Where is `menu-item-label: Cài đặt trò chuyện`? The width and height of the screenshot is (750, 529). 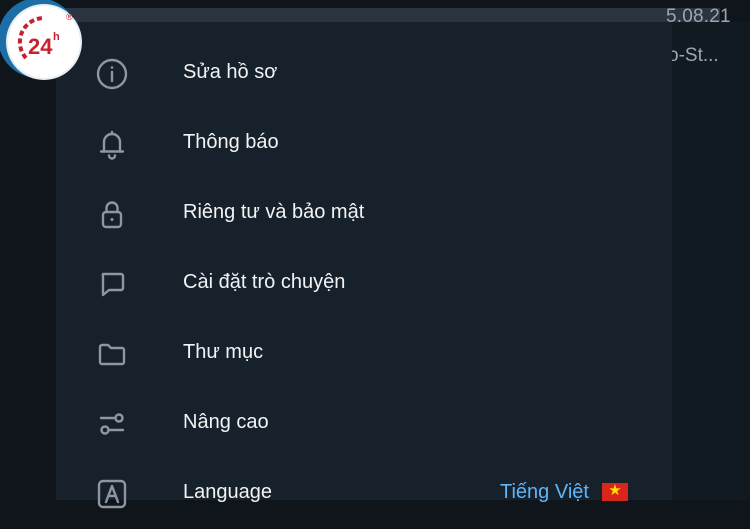
menu-item-label: Cài đặt trò chuyện is located at coordinates (264, 282).